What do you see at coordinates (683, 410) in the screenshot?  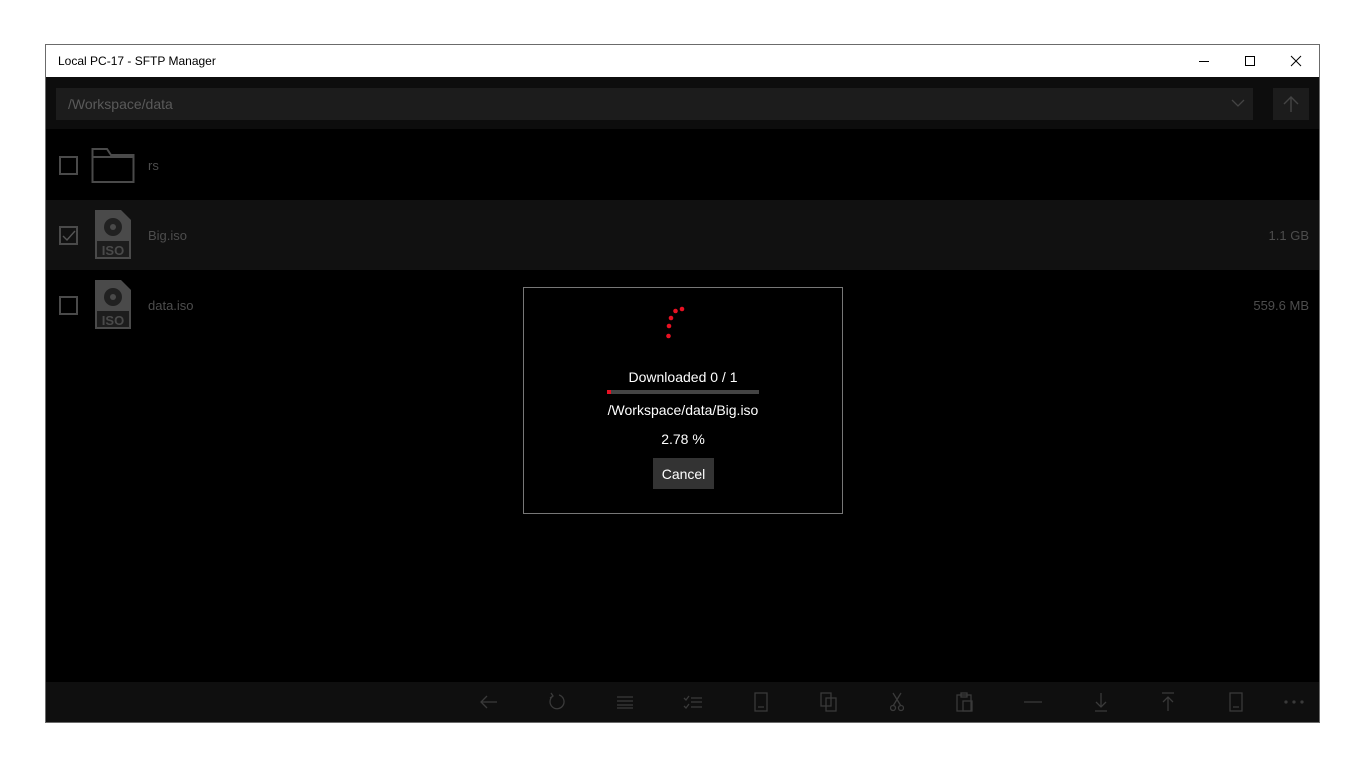 I see `download-file-path: /Workspace/data/Big.iso` at bounding box center [683, 410].